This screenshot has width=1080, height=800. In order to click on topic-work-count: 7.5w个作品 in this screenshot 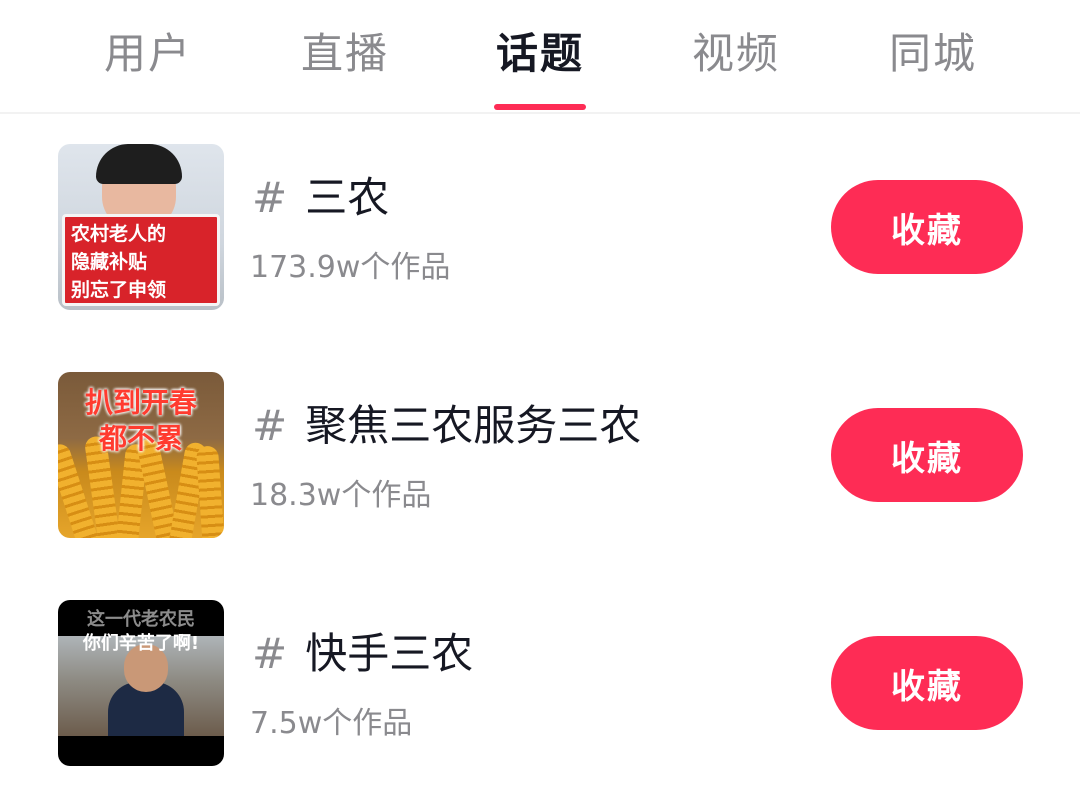, I will do `click(331, 723)`.